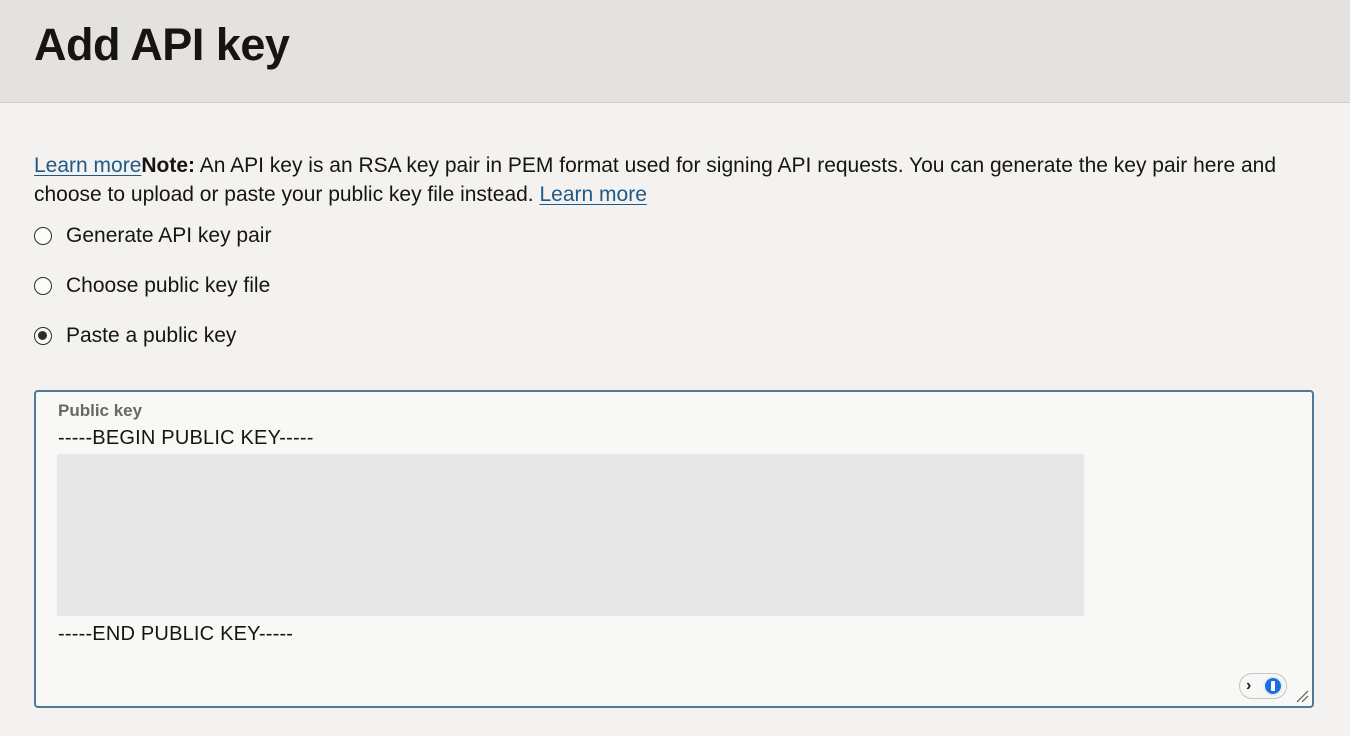 This screenshot has height=736, width=1350. Describe the element at coordinates (100, 410) in the screenshot. I see `public-key-label: Public key` at that location.